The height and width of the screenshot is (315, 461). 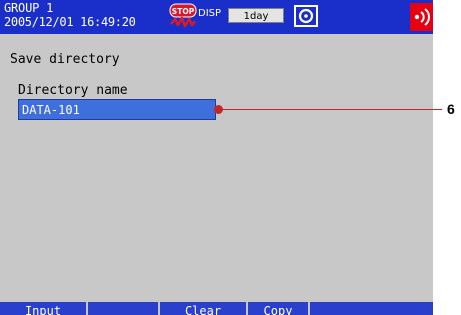 What do you see at coordinates (210, 13) in the screenshot?
I see `display-mode-label: DISP` at bounding box center [210, 13].